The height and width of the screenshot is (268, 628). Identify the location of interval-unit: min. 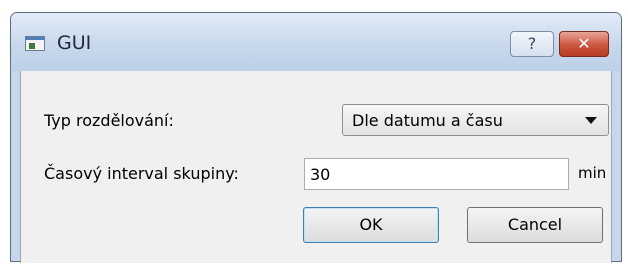
(592, 173).